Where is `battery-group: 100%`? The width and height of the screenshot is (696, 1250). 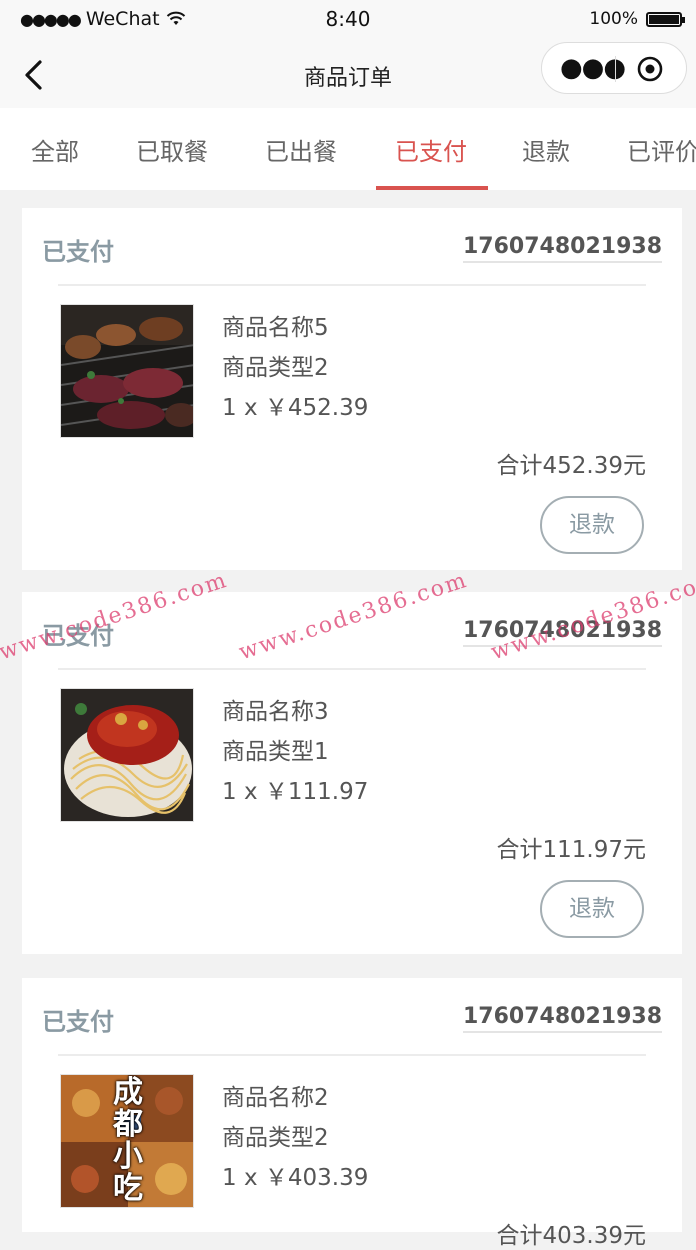
battery-group: 100% is located at coordinates (637, 19).